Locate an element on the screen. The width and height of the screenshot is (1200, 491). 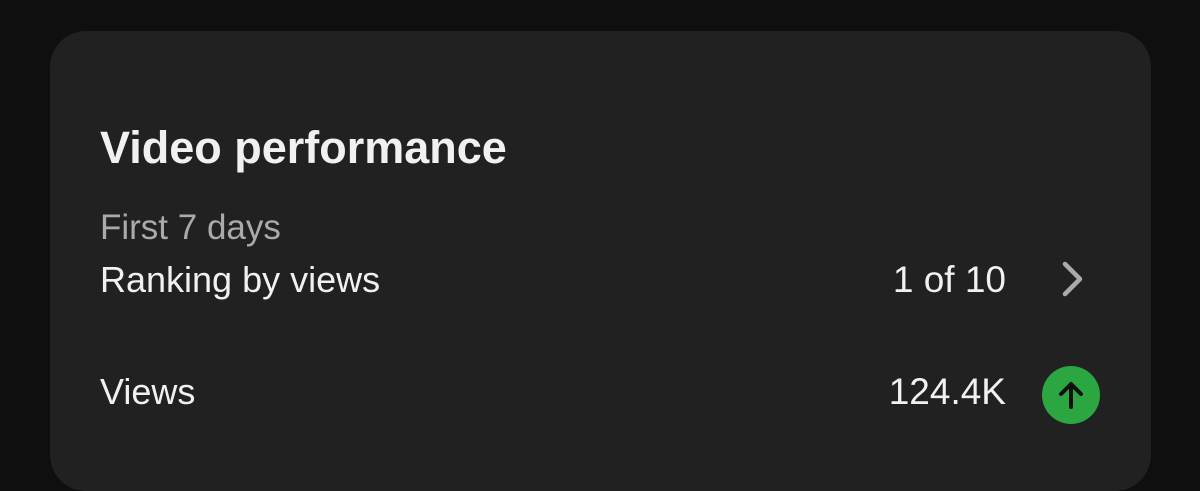
views-row: Views 124.4K is located at coordinates (600, 392).